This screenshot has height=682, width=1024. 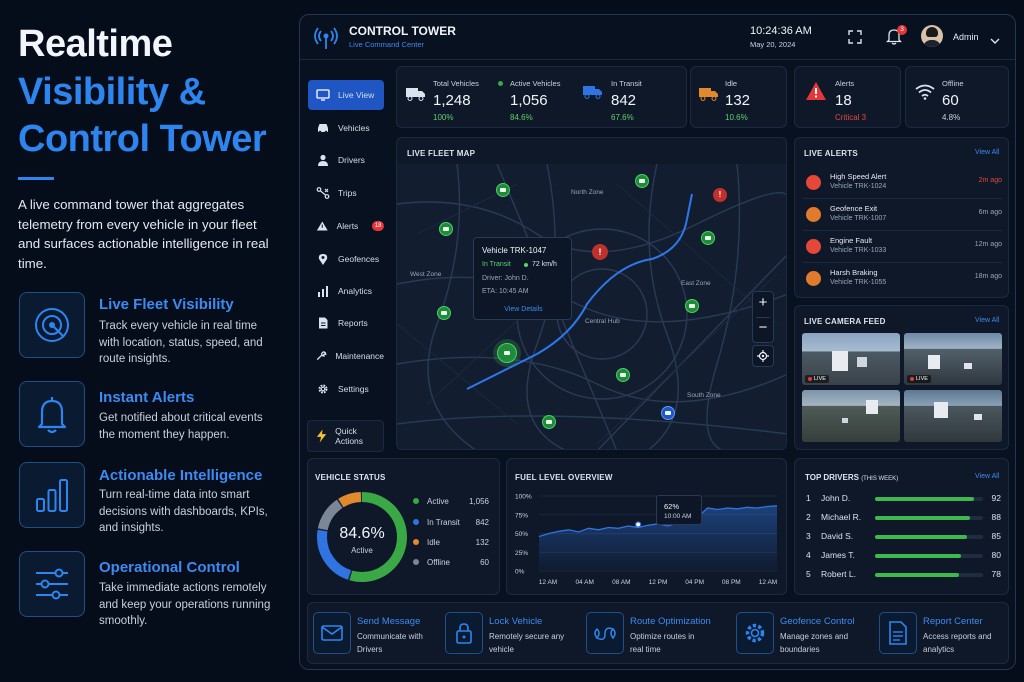 I want to click on status-dot, so click(x=526, y=265).